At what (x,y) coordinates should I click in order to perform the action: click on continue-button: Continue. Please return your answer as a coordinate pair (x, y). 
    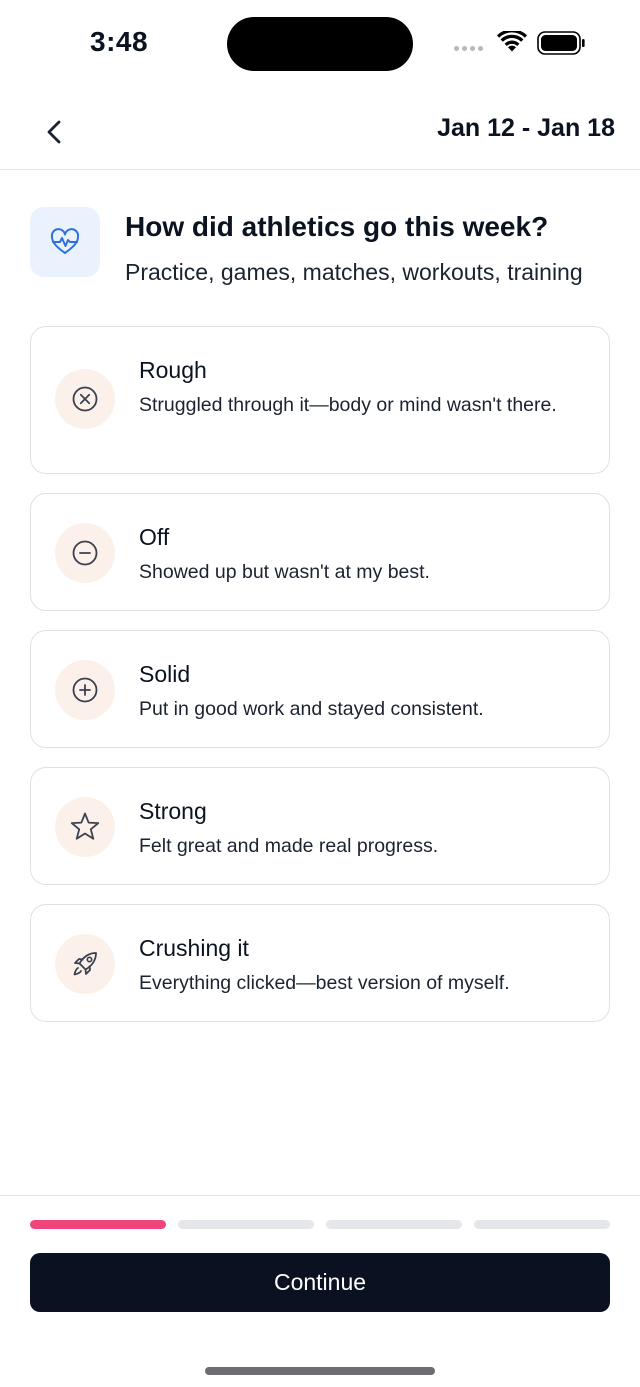
    Looking at the image, I should click on (320, 1282).